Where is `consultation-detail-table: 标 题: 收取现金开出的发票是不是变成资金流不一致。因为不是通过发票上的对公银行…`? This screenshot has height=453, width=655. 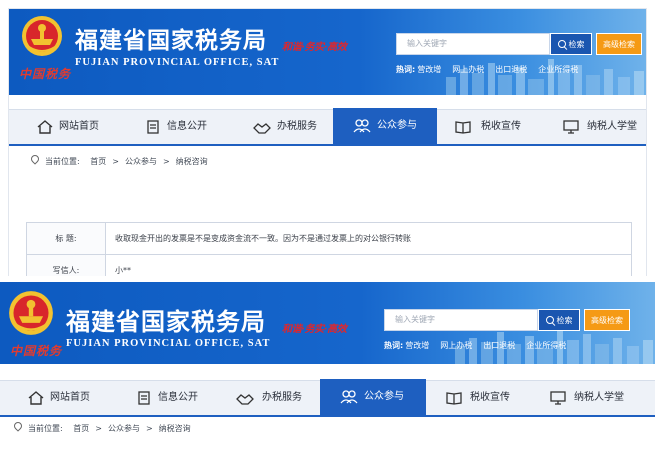
consultation-detail-table: 标 题: 收取现金开出的发票是不是变成资金流不一致。因为不是通过发票上的对公银行… is located at coordinates (329, 249).